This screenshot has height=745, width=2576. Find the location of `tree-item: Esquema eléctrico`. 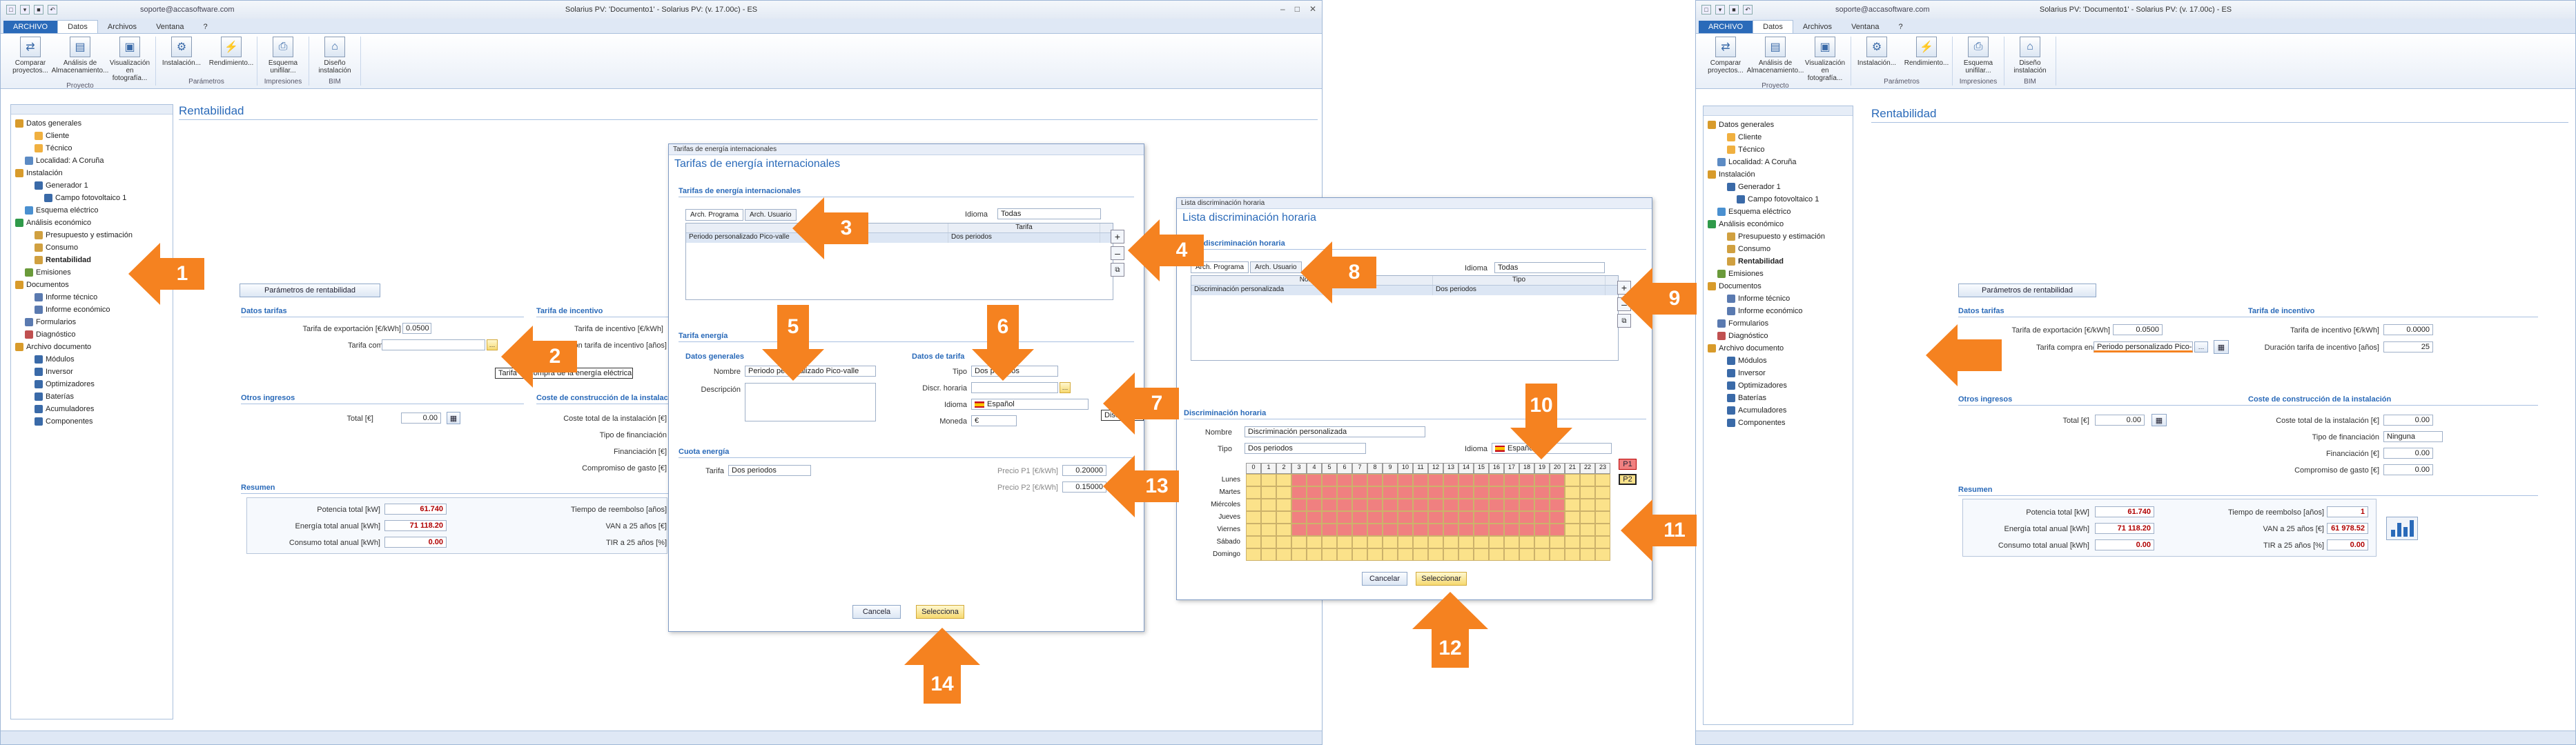

tree-item: Esquema eléctrico is located at coordinates (1778, 212).